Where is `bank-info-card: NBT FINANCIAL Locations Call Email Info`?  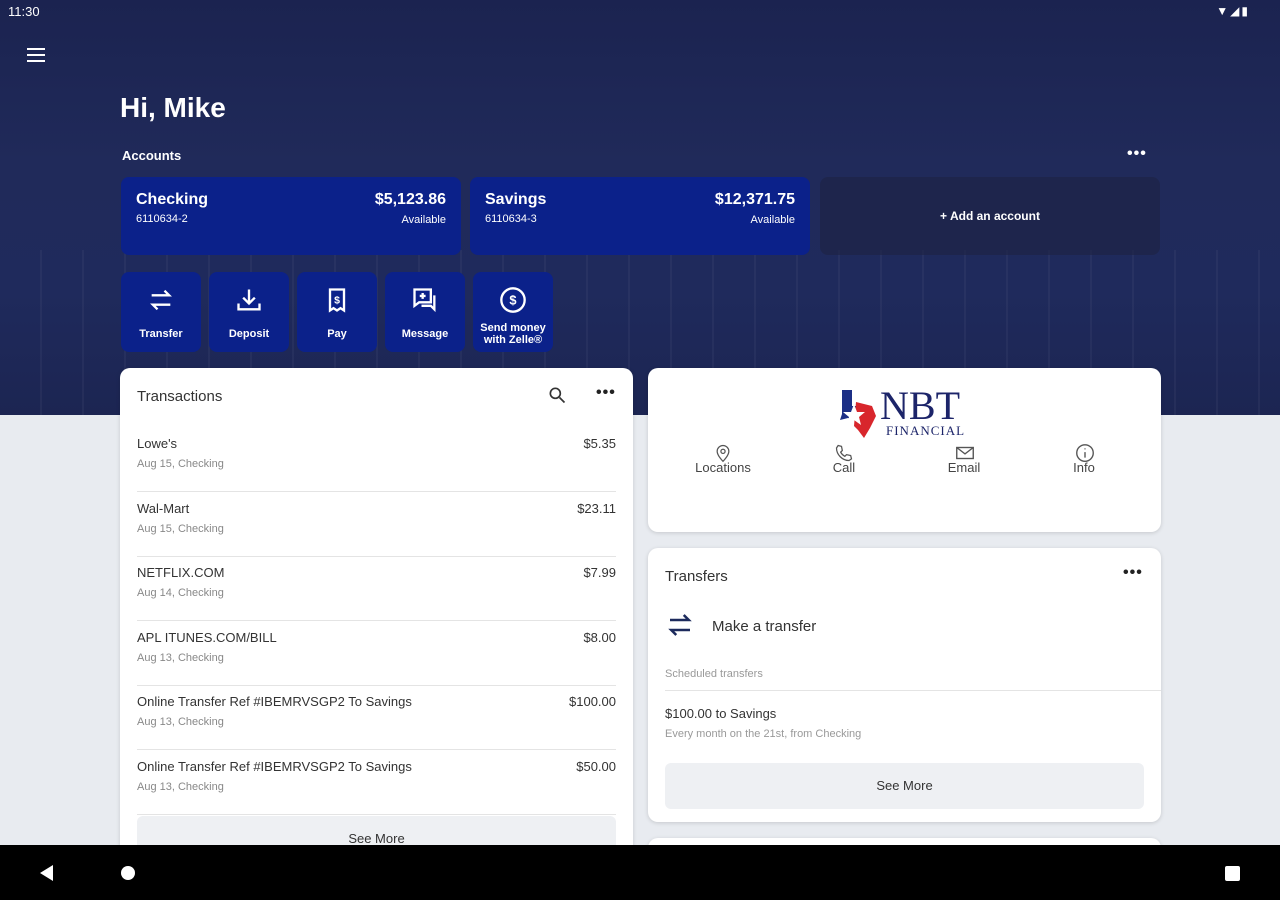
bank-info-card: NBT FINANCIAL Locations Call Email Info is located at coordinates (904, 450).